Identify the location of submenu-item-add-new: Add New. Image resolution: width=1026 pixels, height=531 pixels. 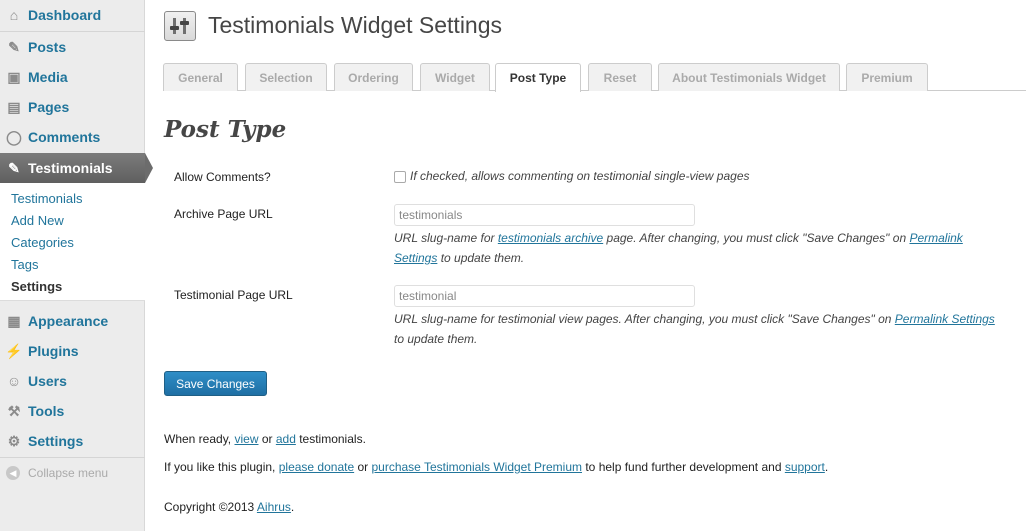
(37, 220).